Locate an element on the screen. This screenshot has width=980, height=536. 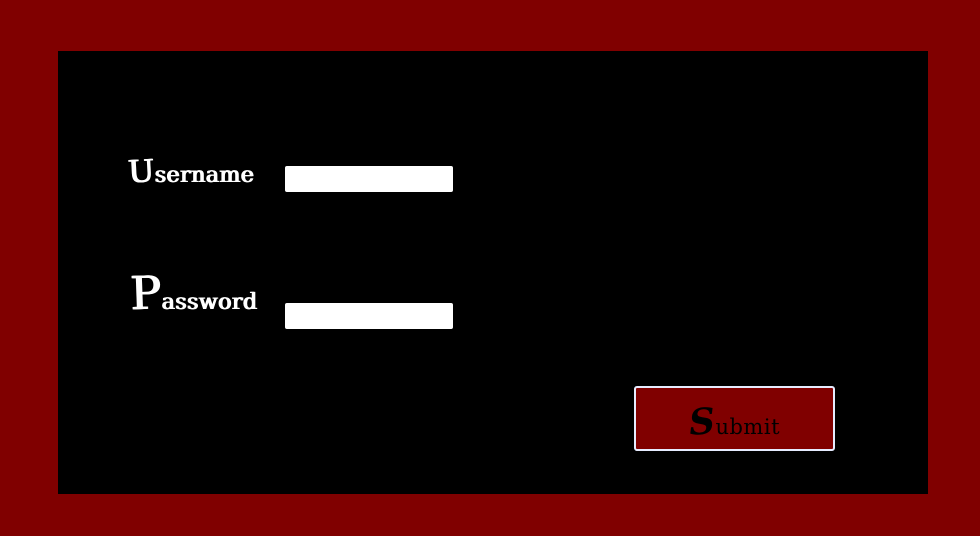
password-label-initial: P is located at coordinates (146, 293).